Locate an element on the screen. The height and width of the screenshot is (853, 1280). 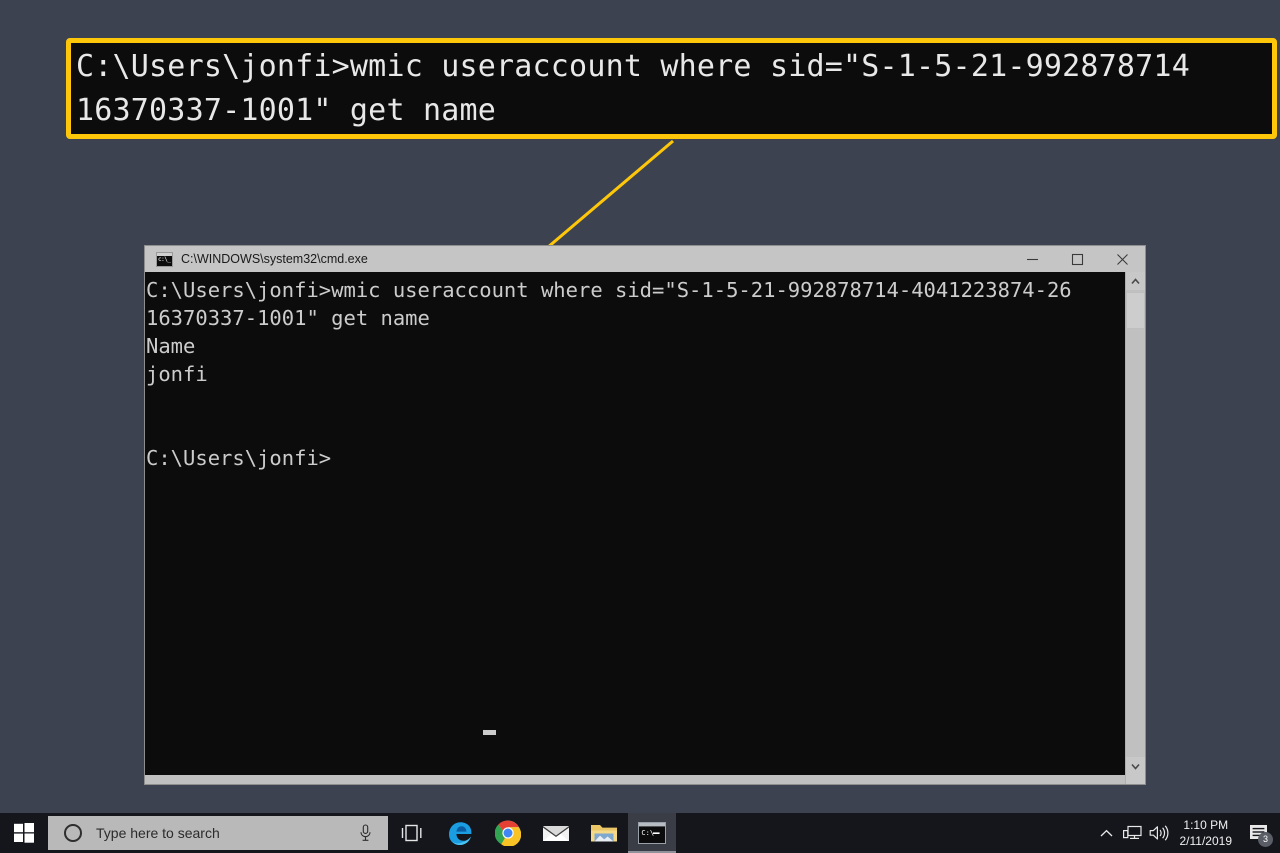
cortana-circle-icon is located at coordinates (73, 833).